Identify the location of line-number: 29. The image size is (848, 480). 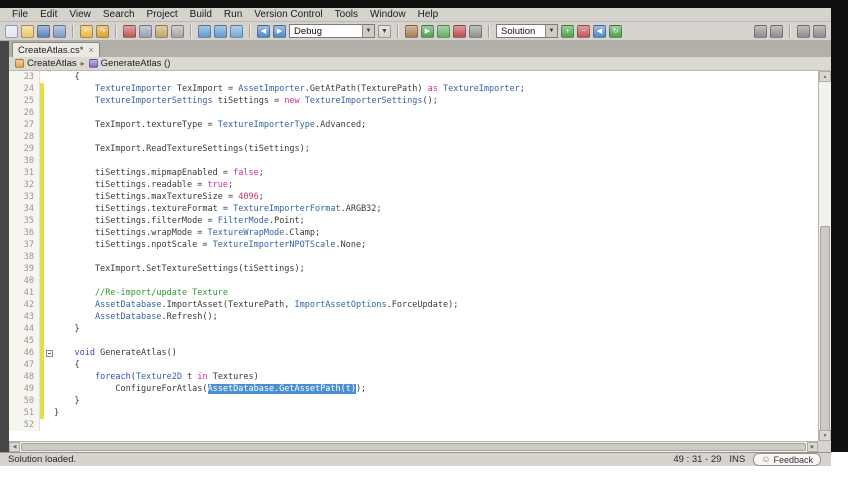
(24, 149).